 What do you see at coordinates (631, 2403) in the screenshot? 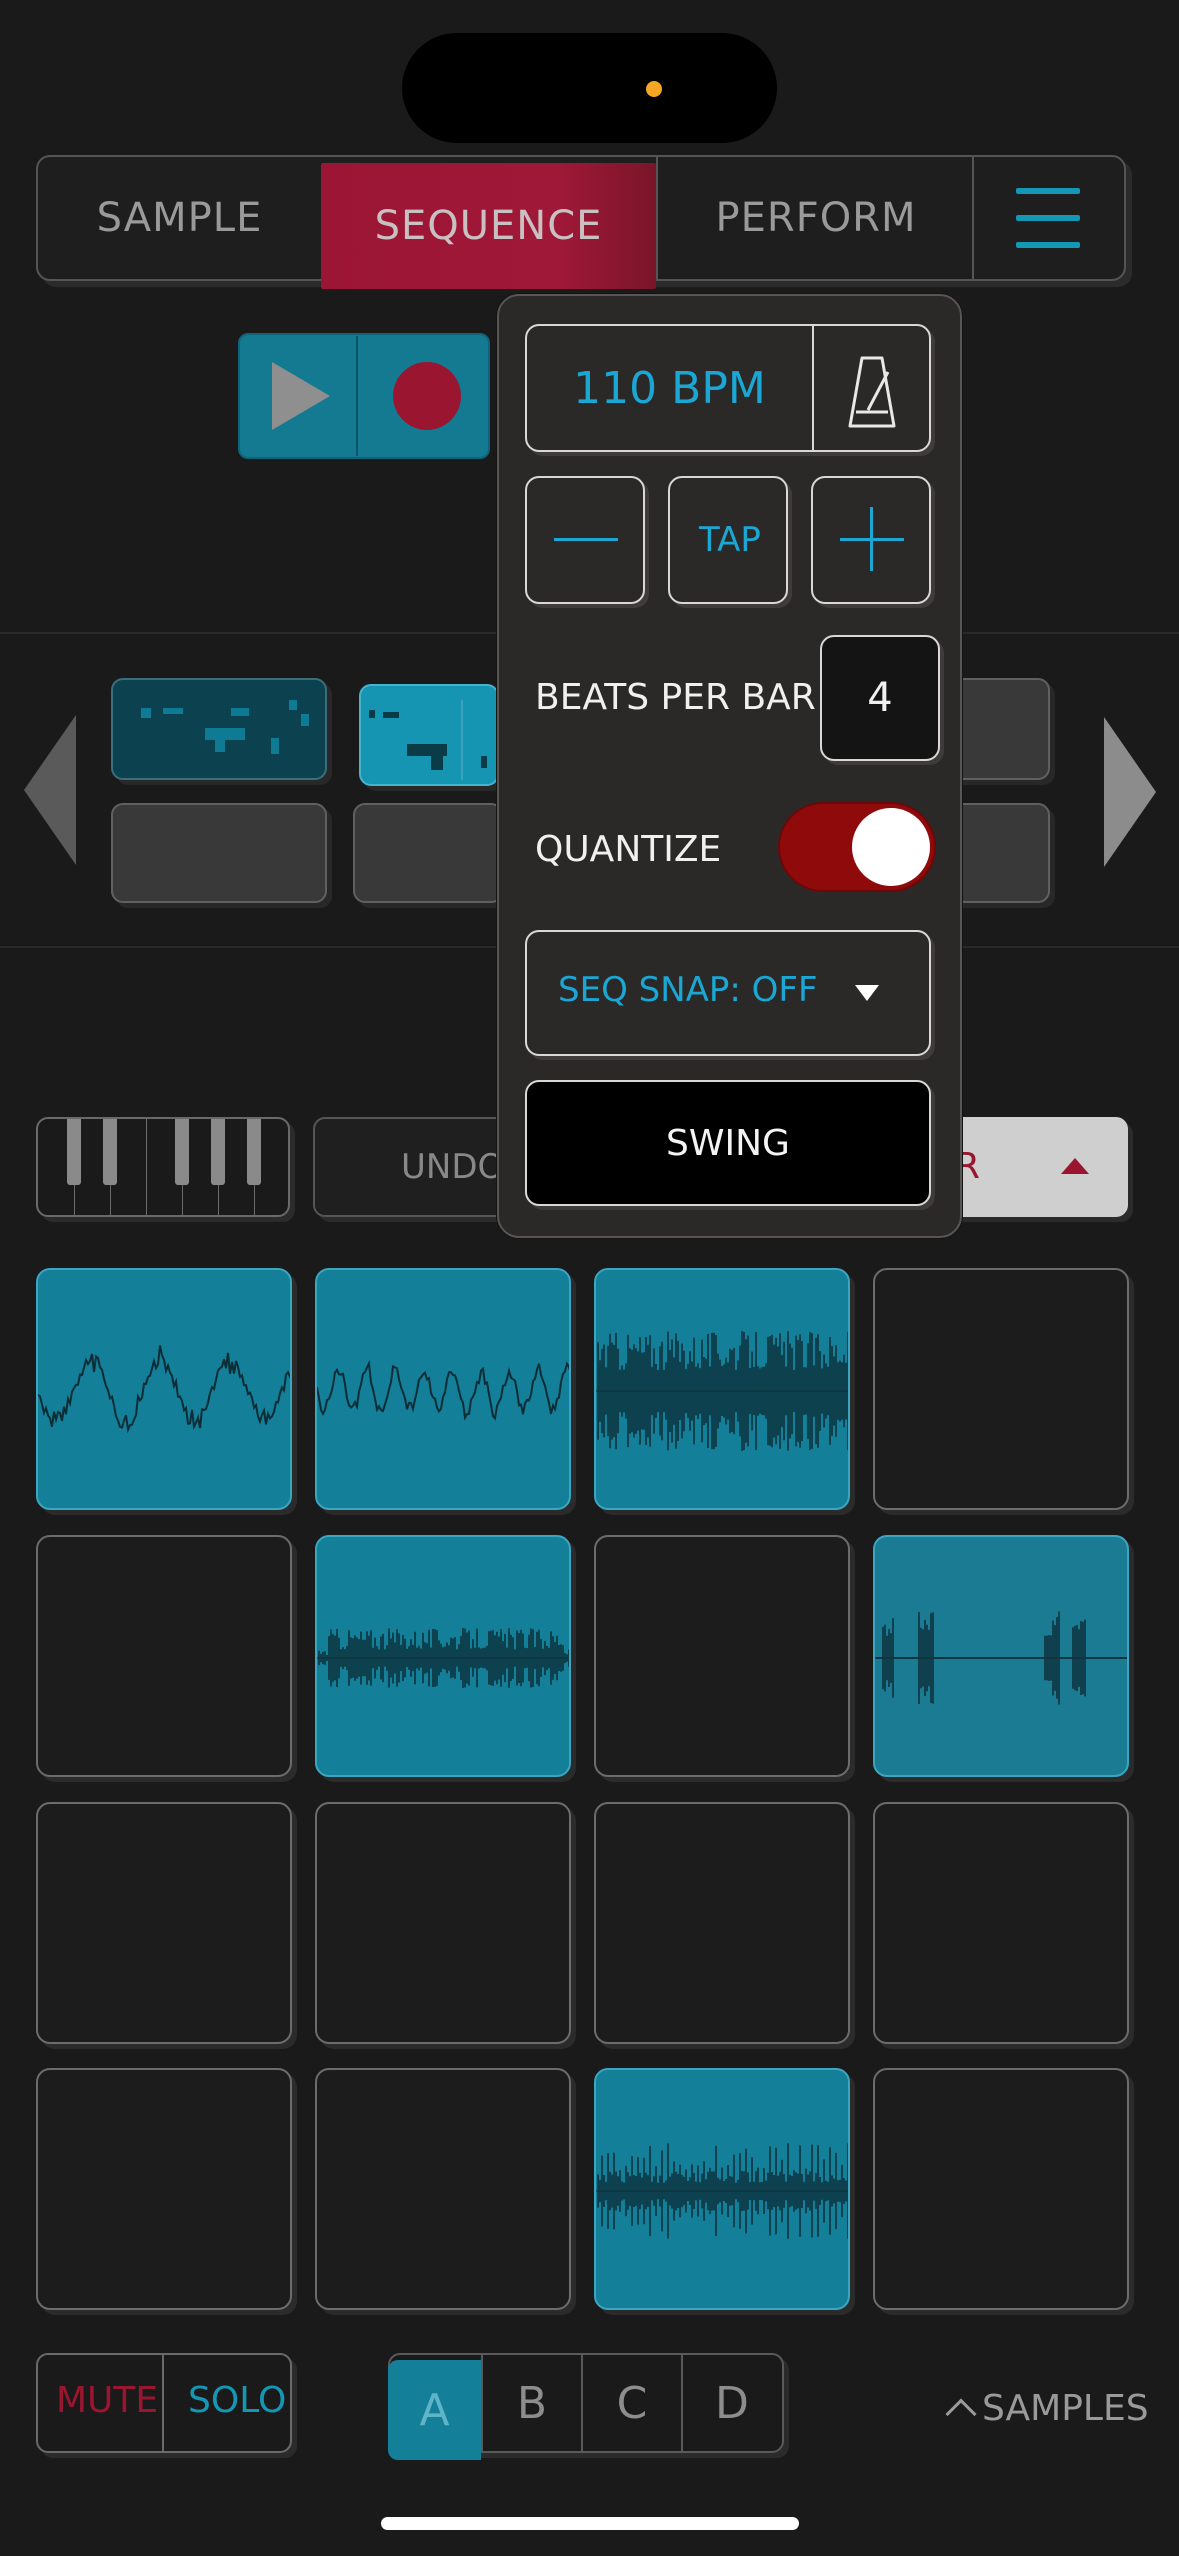
I see `bank-c-button: C` at bounding box center [631, 2403].